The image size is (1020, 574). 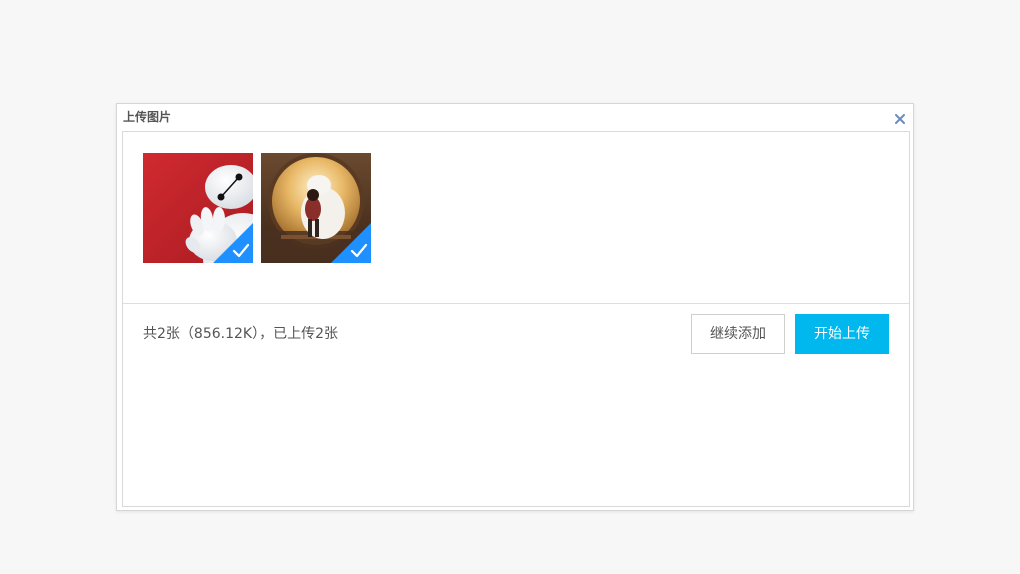 What do you see at coordinates (515, 117) in the screenshot?
I see `dialog-title-bar: 上传图片` at bounding box center [515, 117].